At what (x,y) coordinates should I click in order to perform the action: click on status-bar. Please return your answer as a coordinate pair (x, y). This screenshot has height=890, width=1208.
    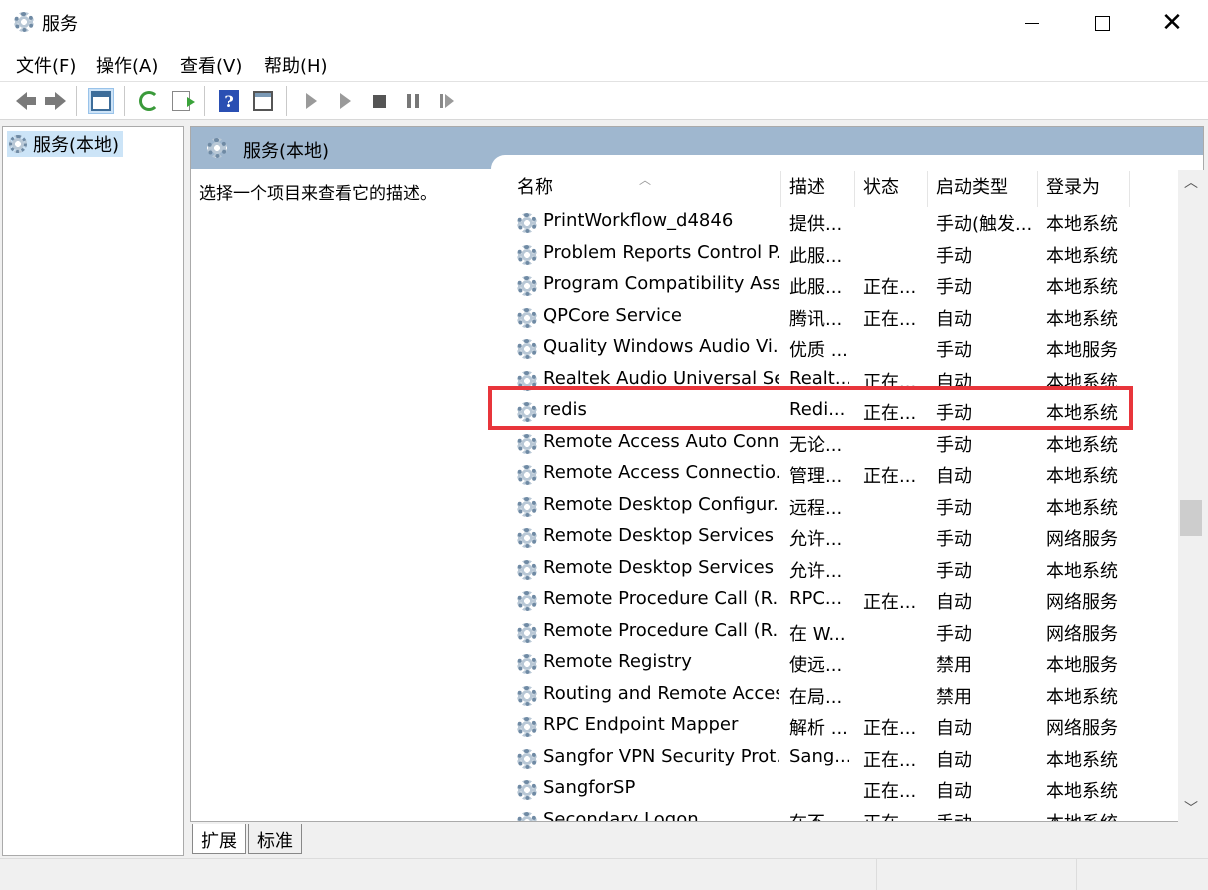
    Looking at the image, I should click on (604, 874).